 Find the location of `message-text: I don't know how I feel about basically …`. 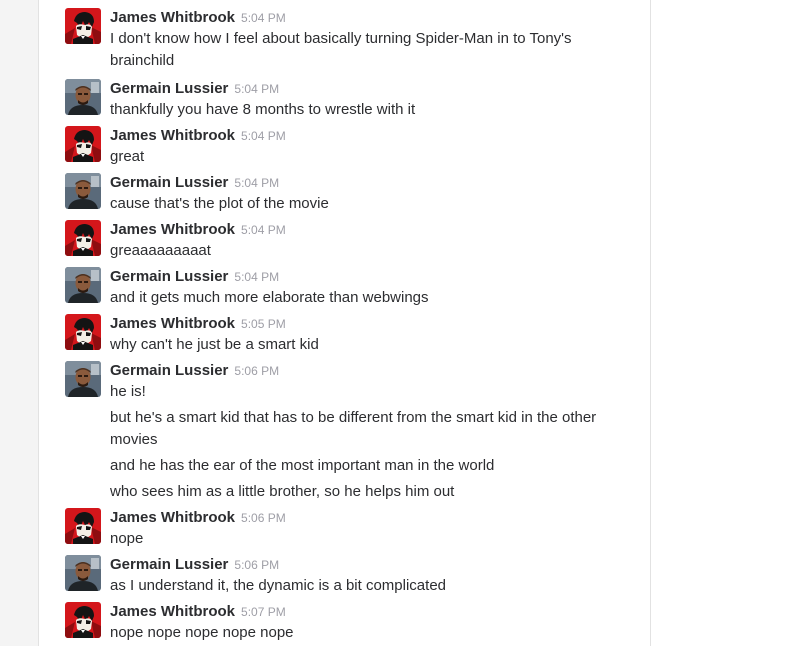

message-text: I don't know how I feel about basically … is located at coordinates (341, 49).